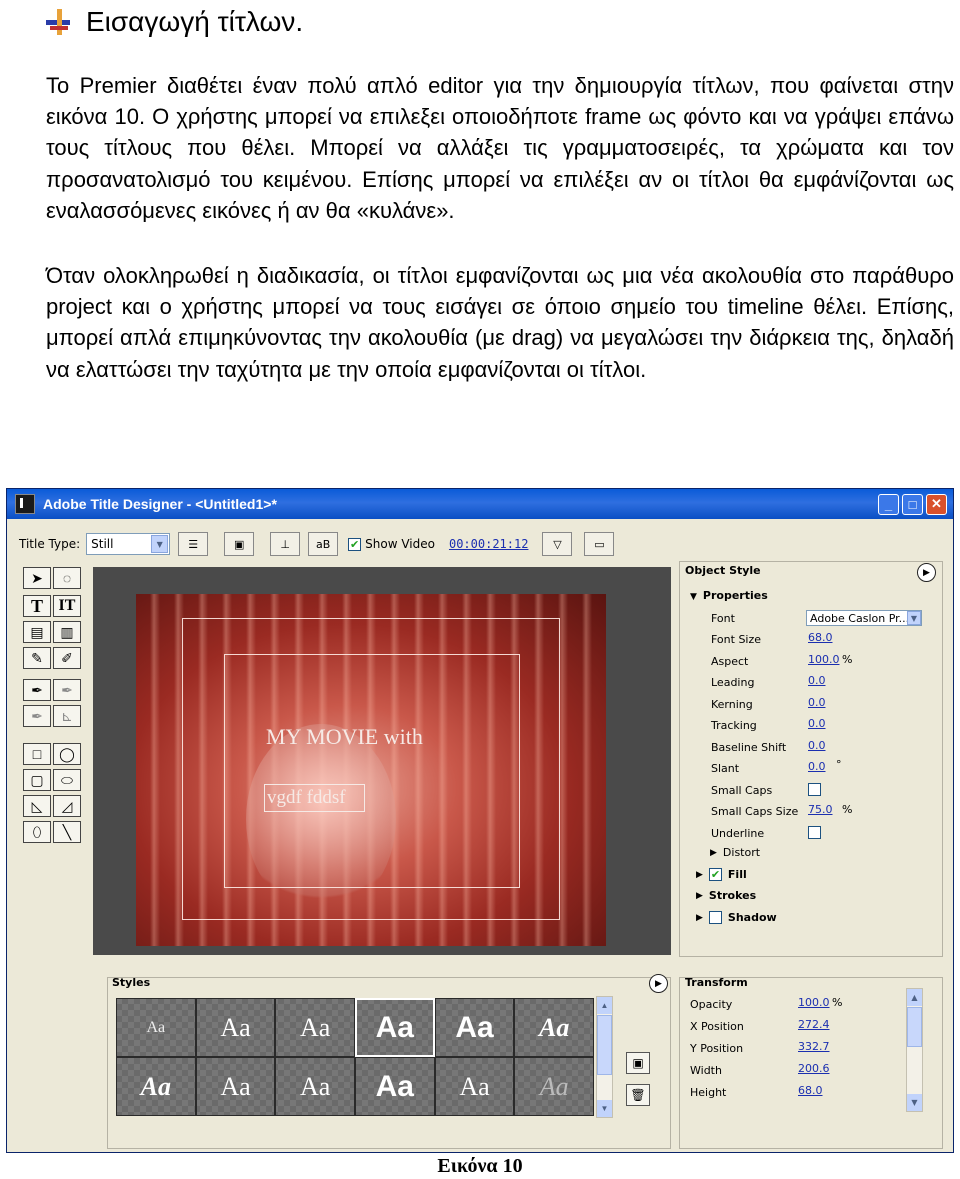 The height and width of the screenshot is (1179, 960). Describe the element at coordinates (736, 639) in the screenshot. I see `prop-name: Font Size` at that location.